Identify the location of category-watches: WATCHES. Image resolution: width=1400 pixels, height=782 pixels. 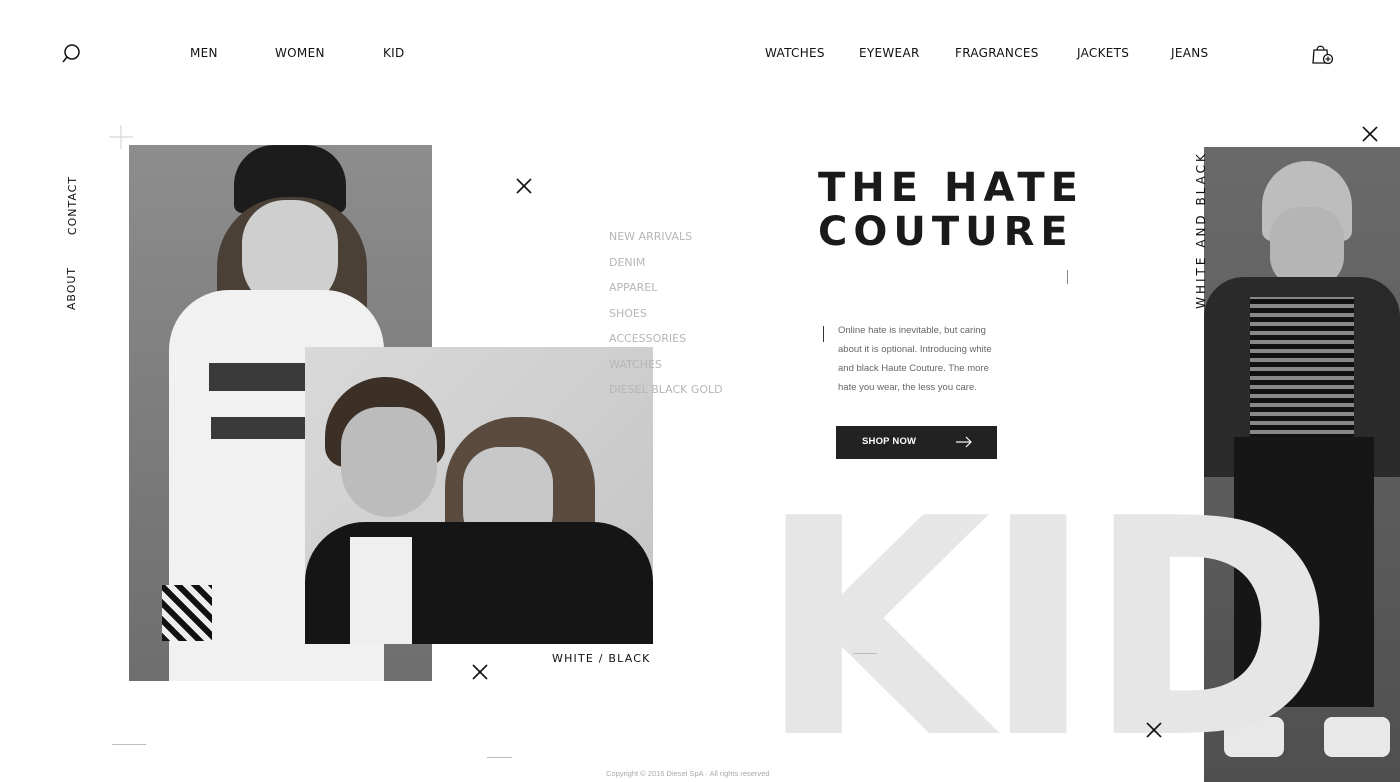
(666, 371).